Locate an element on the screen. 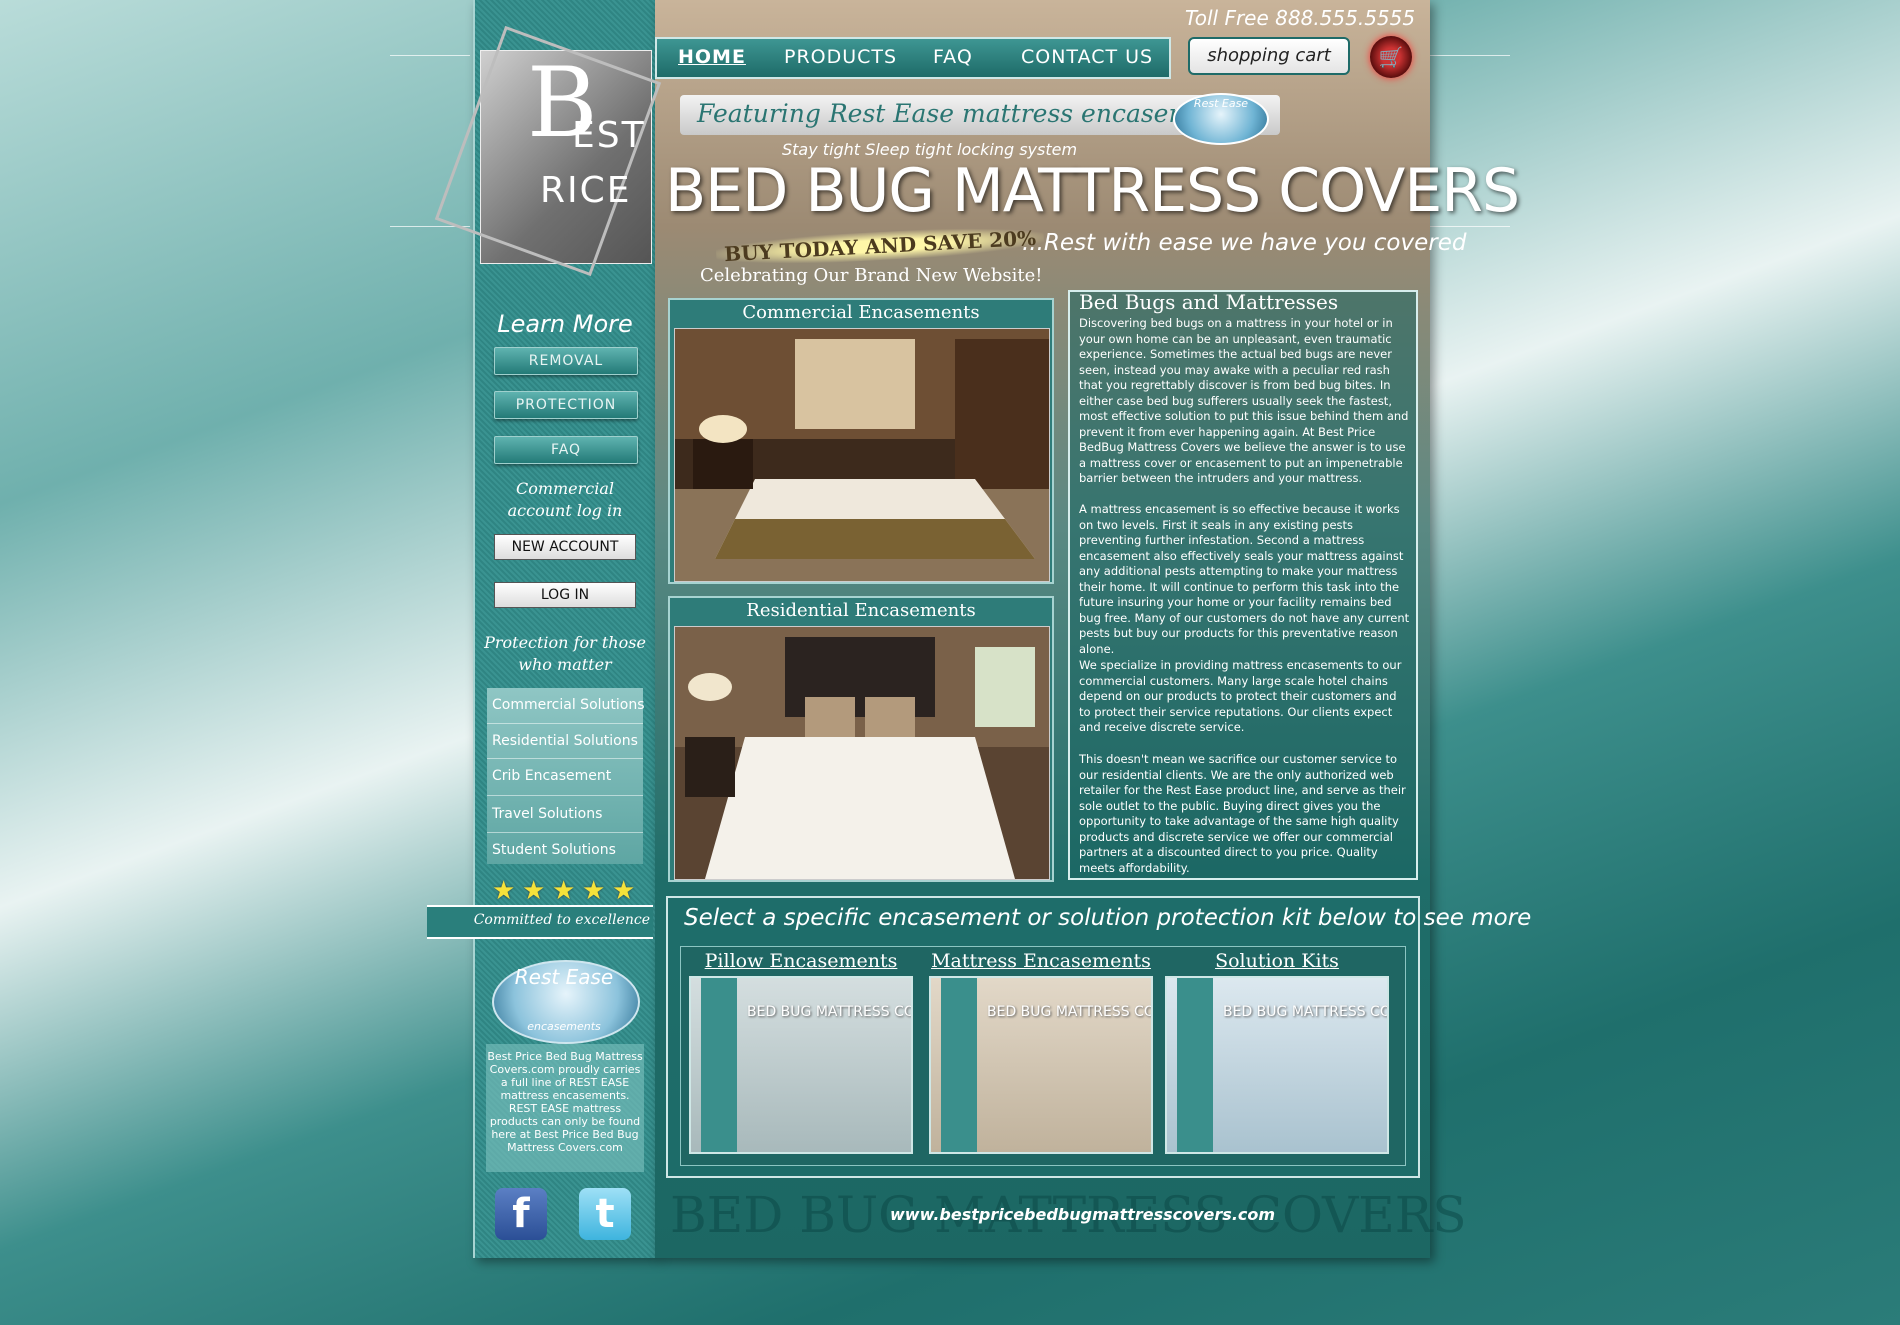 This screenshot has height=1325, width=1900. shopping-cart-button: shopping cart is located at coordinates (1269, 56).